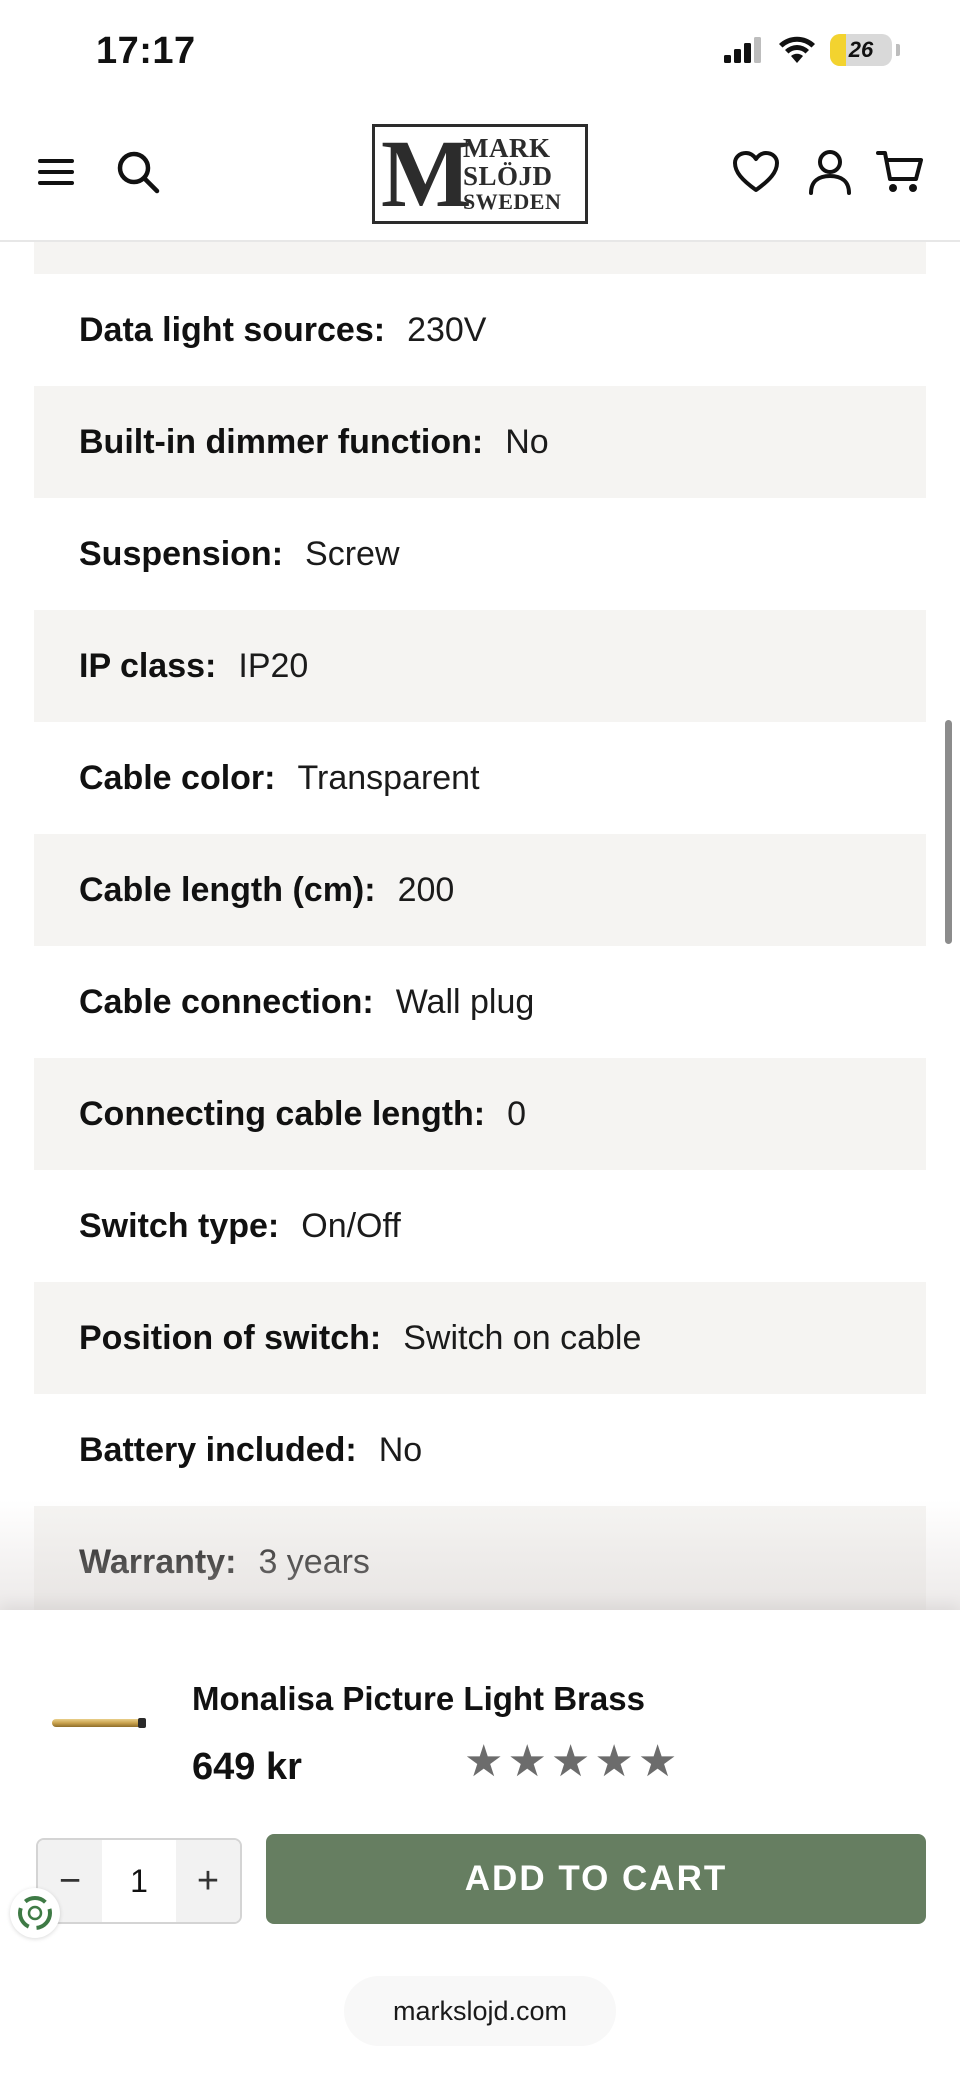 Image resolution: width=960 pixels, height=2077 pixels. I want to click on logo-line-2: SLÖJD, so click(508, 176).